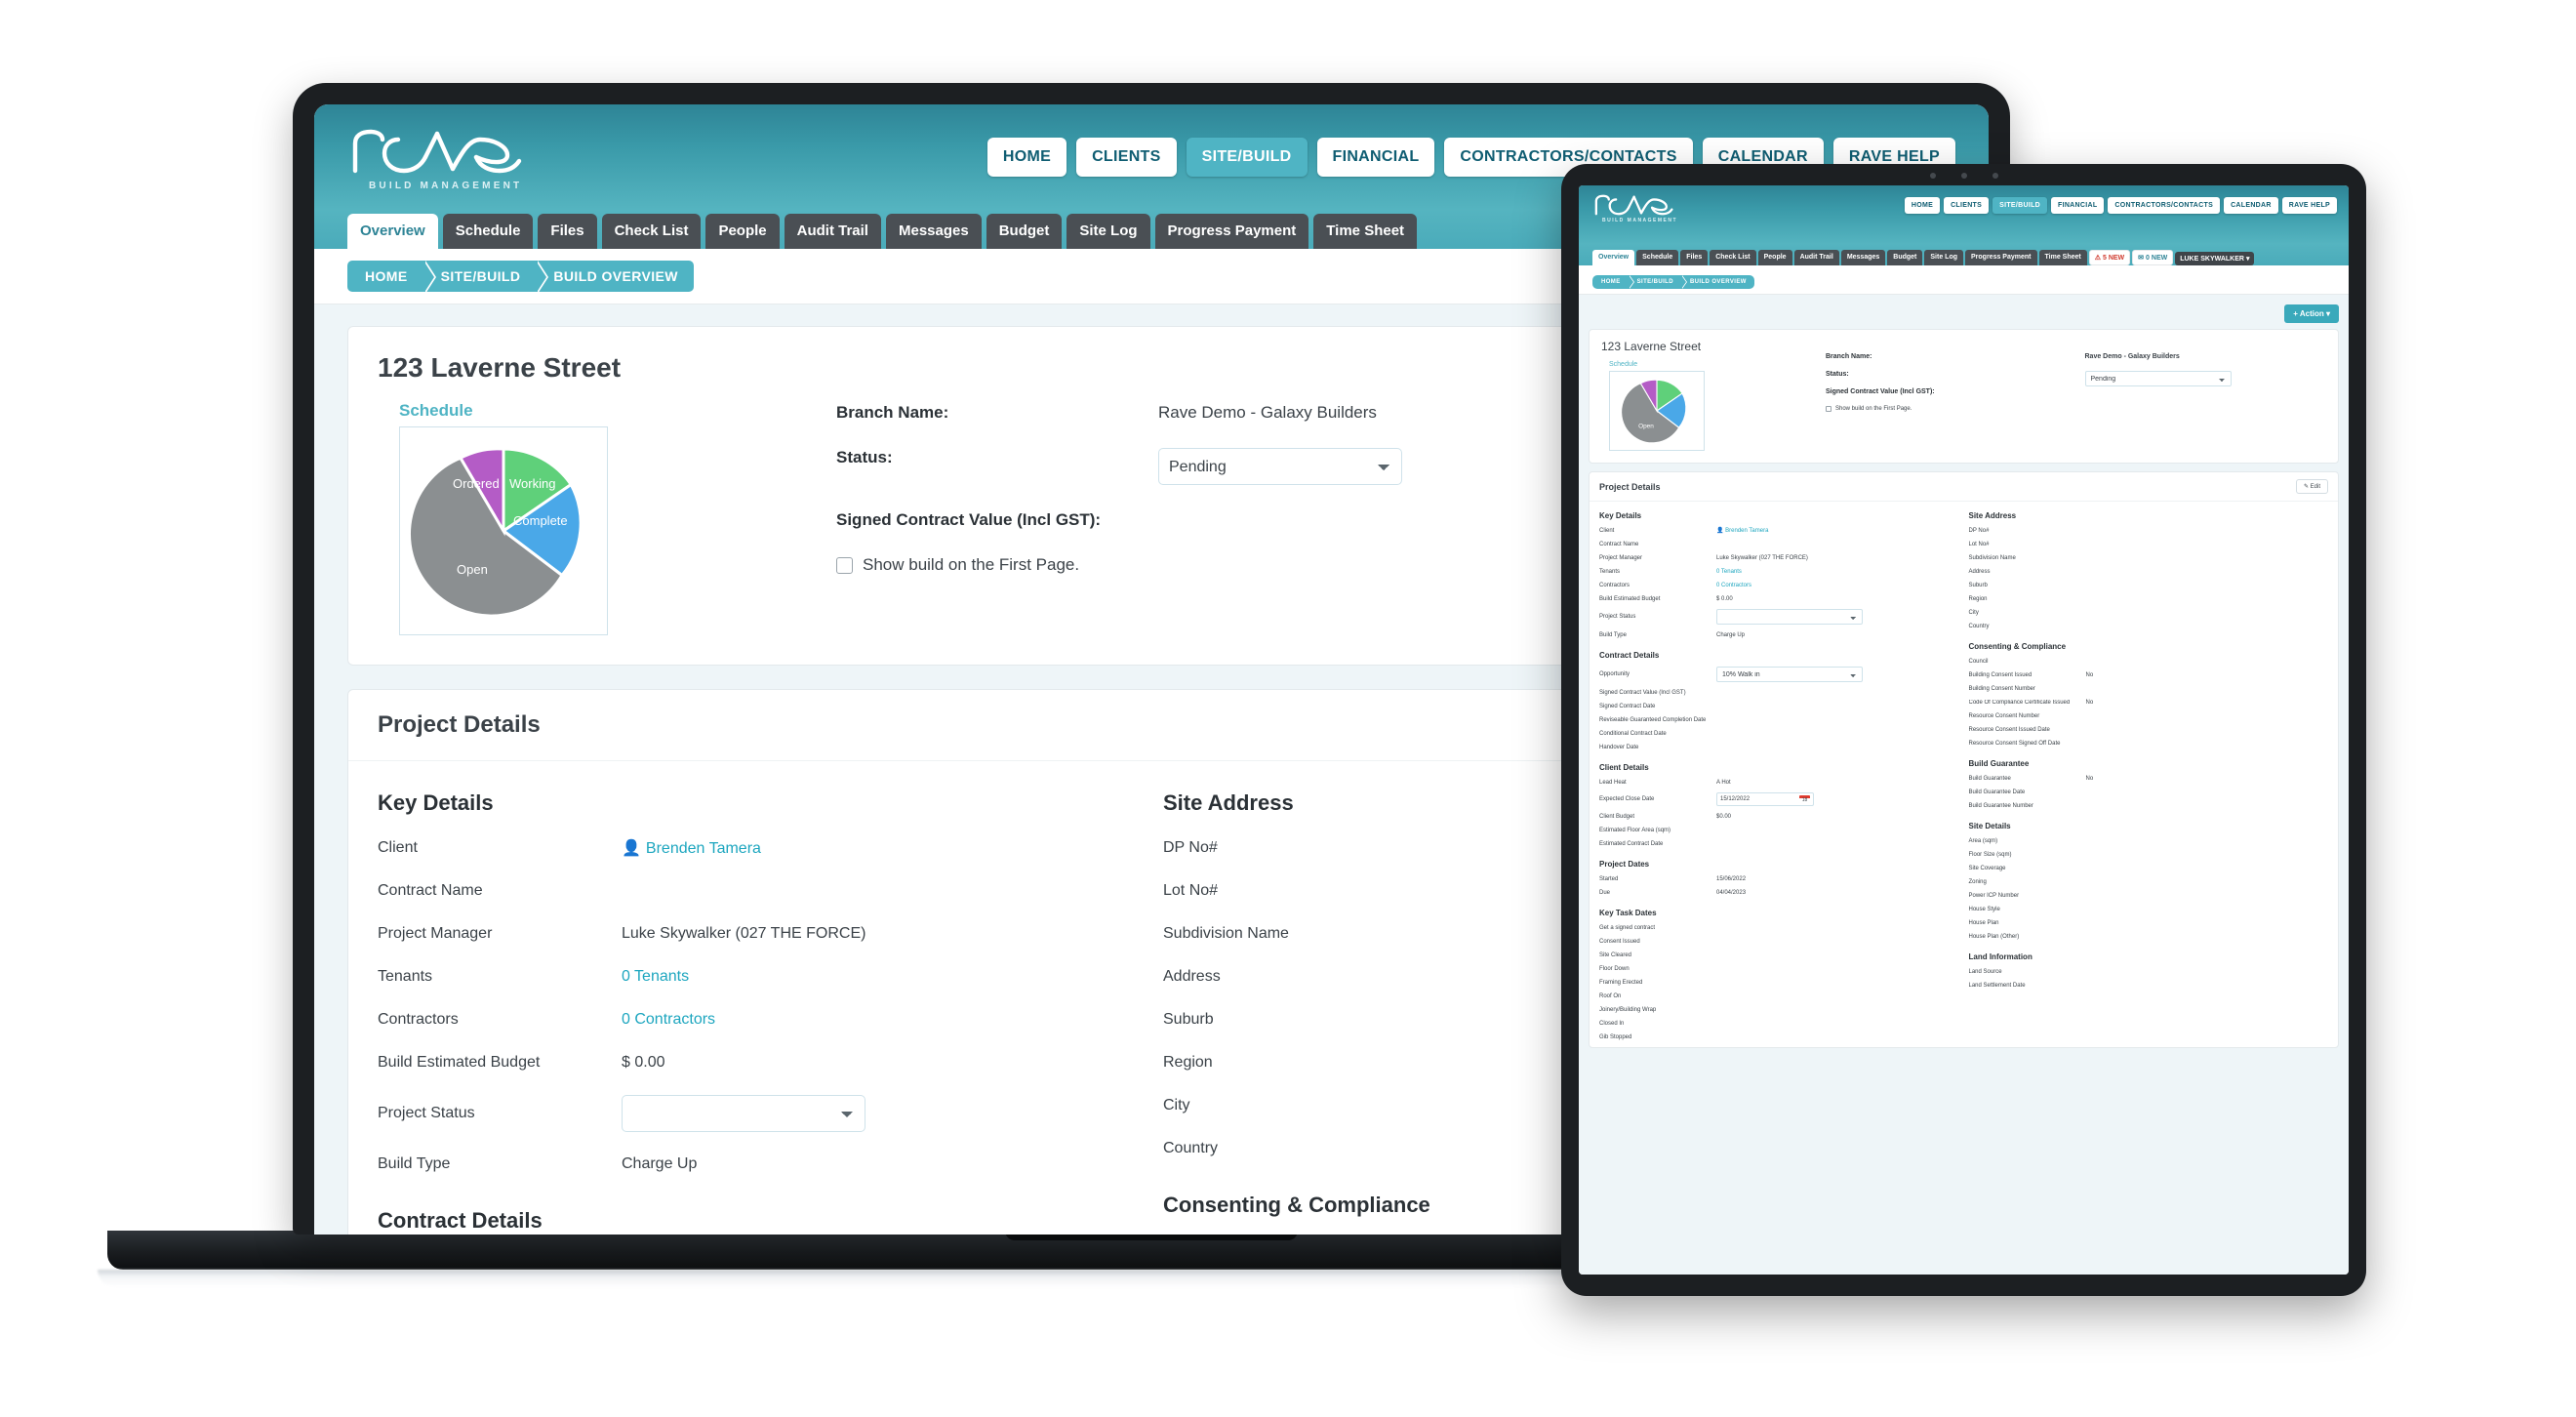  Describe the element at coordinates (1963, 176) in the screenshot. I see `tablet-camera` at that location.